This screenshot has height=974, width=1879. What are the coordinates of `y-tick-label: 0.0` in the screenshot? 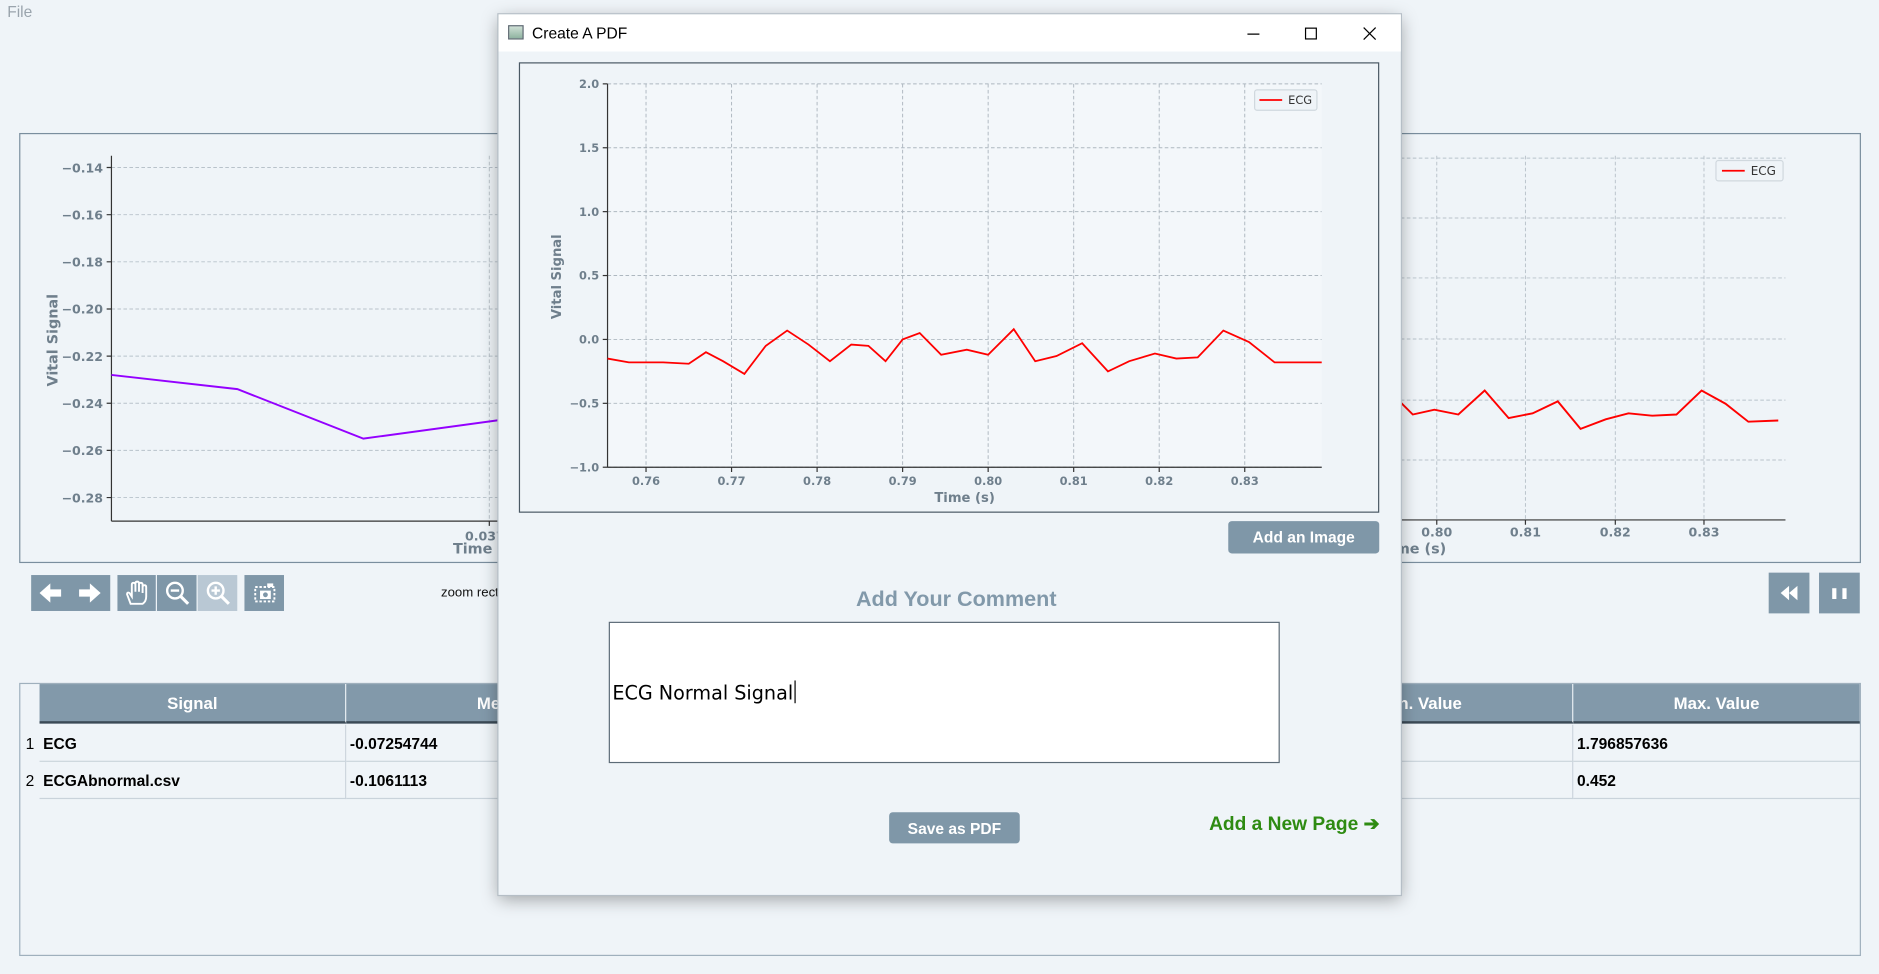 It's located at (589, 340).